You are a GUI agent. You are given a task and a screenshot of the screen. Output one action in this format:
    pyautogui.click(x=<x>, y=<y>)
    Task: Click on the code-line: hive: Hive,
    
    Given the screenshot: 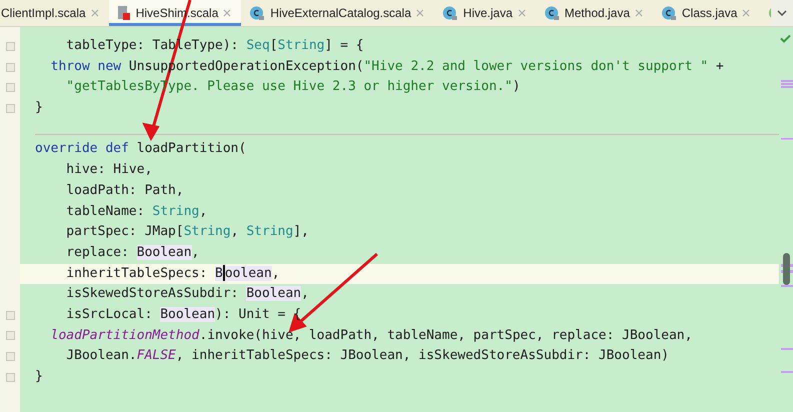 What is the action you would take?
    pyautogui.click(x=109, y=170)
    